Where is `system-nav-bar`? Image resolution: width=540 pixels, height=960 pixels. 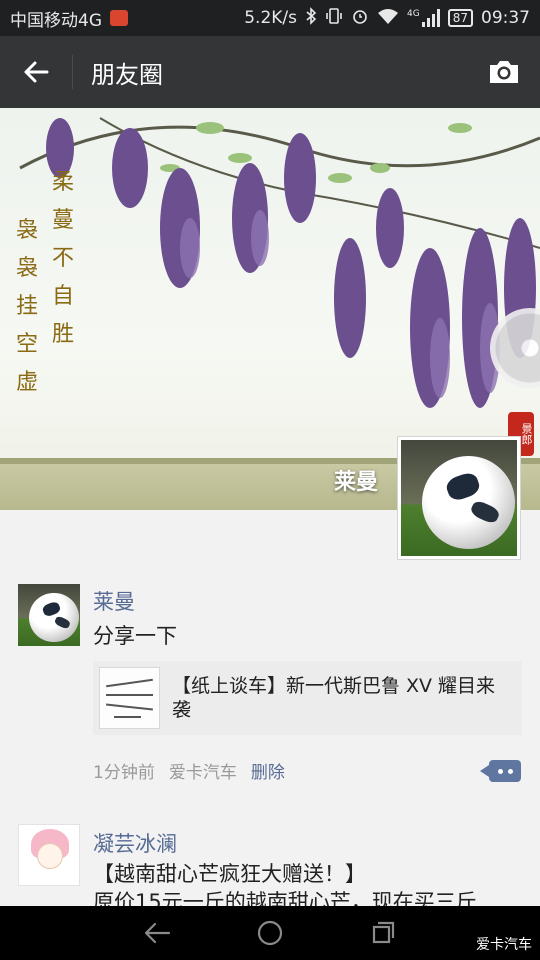
system-nav-bar is located at coordinates (270, 933).